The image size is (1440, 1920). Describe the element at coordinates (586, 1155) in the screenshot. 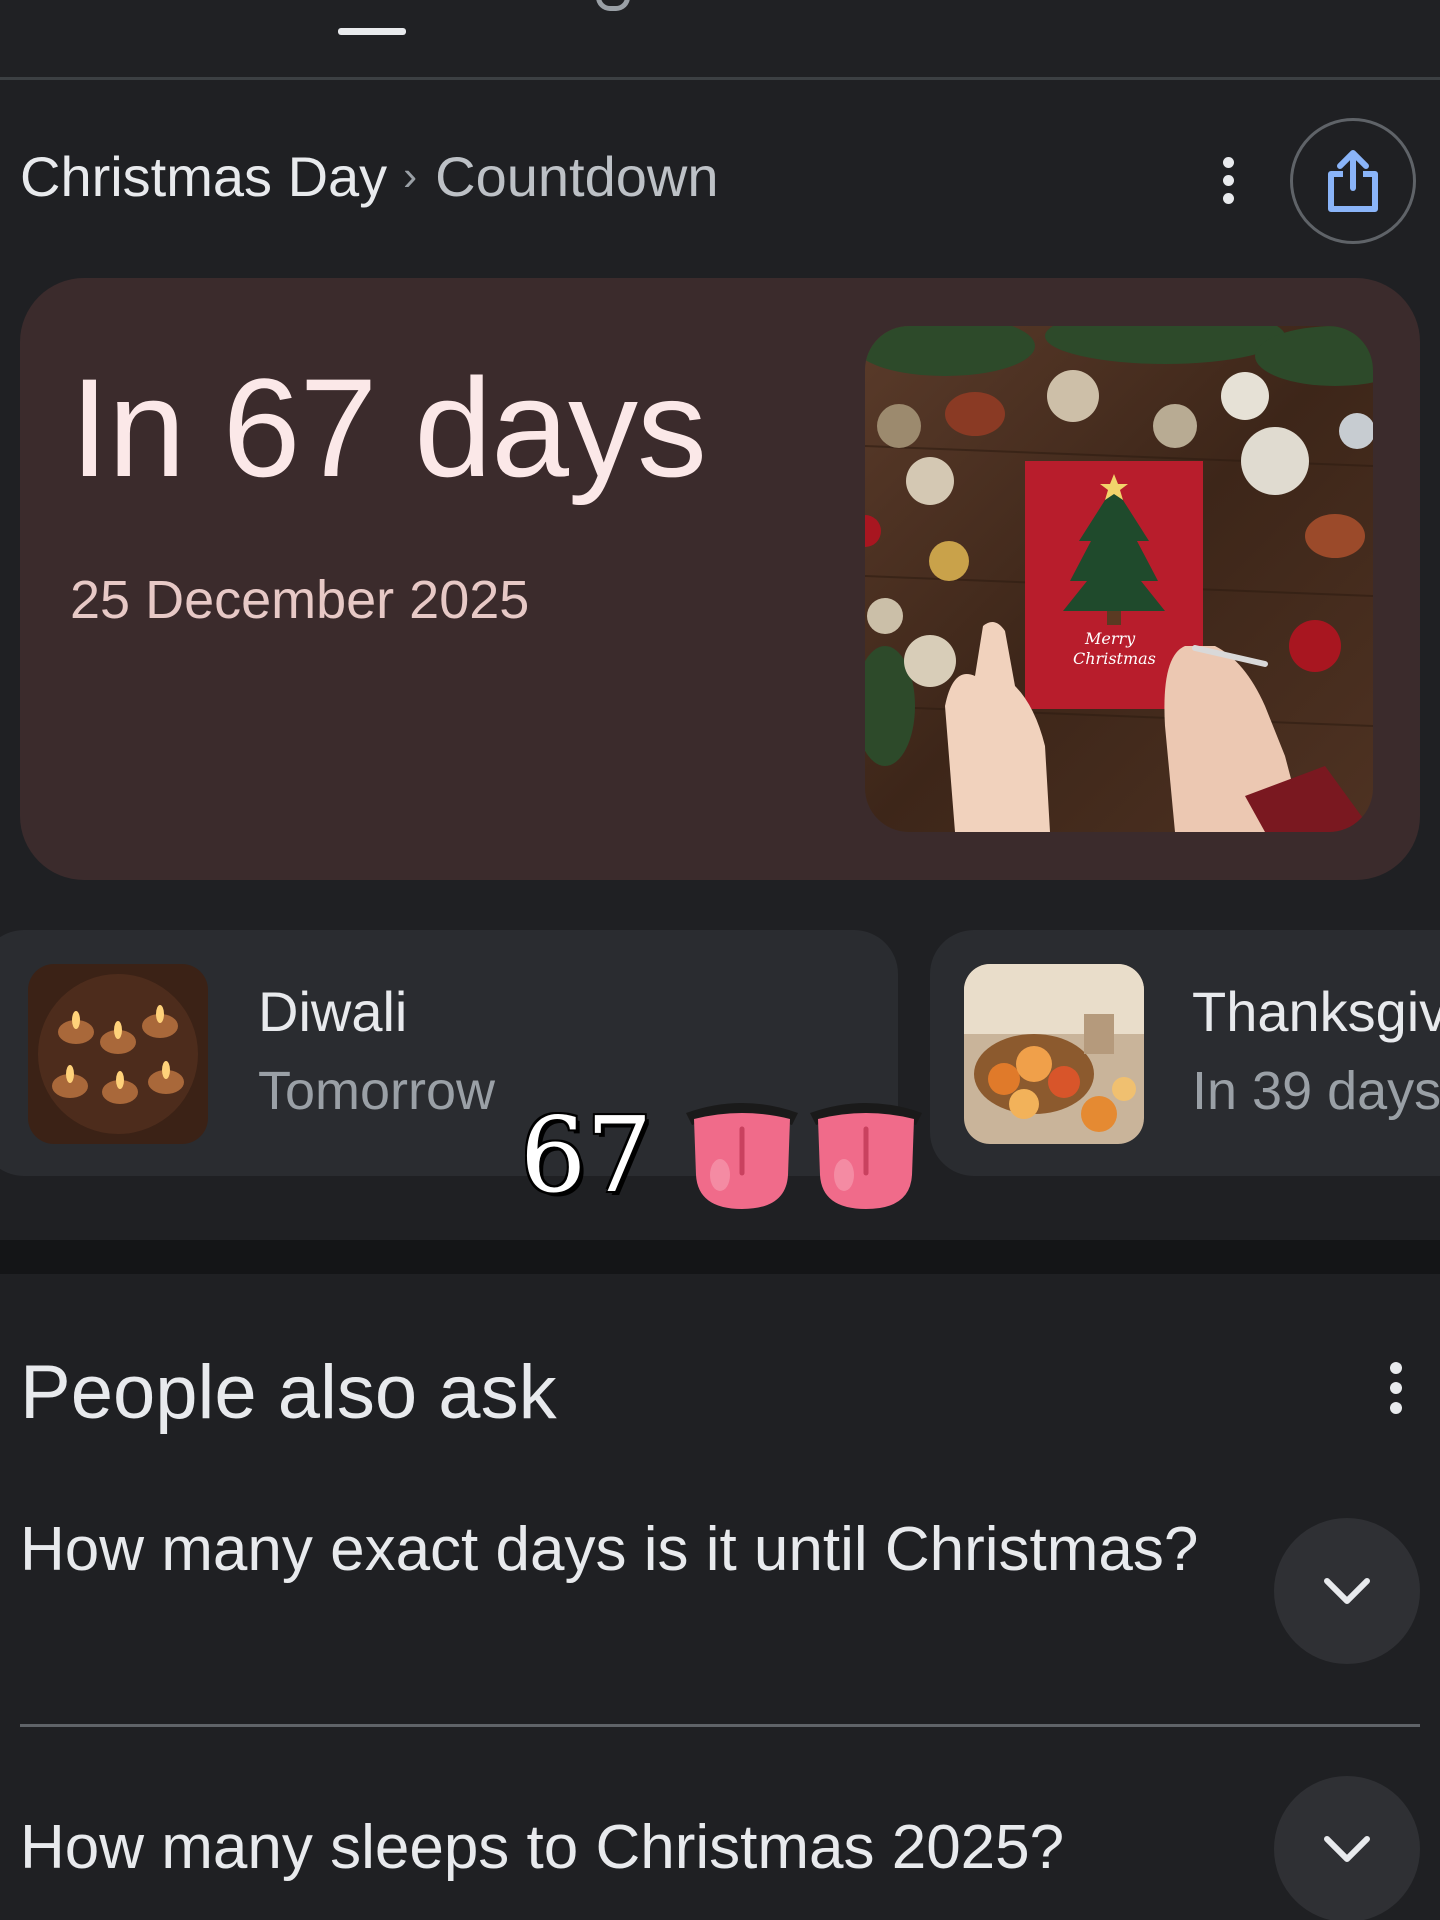

I see `overlay-number: 67` at that location.